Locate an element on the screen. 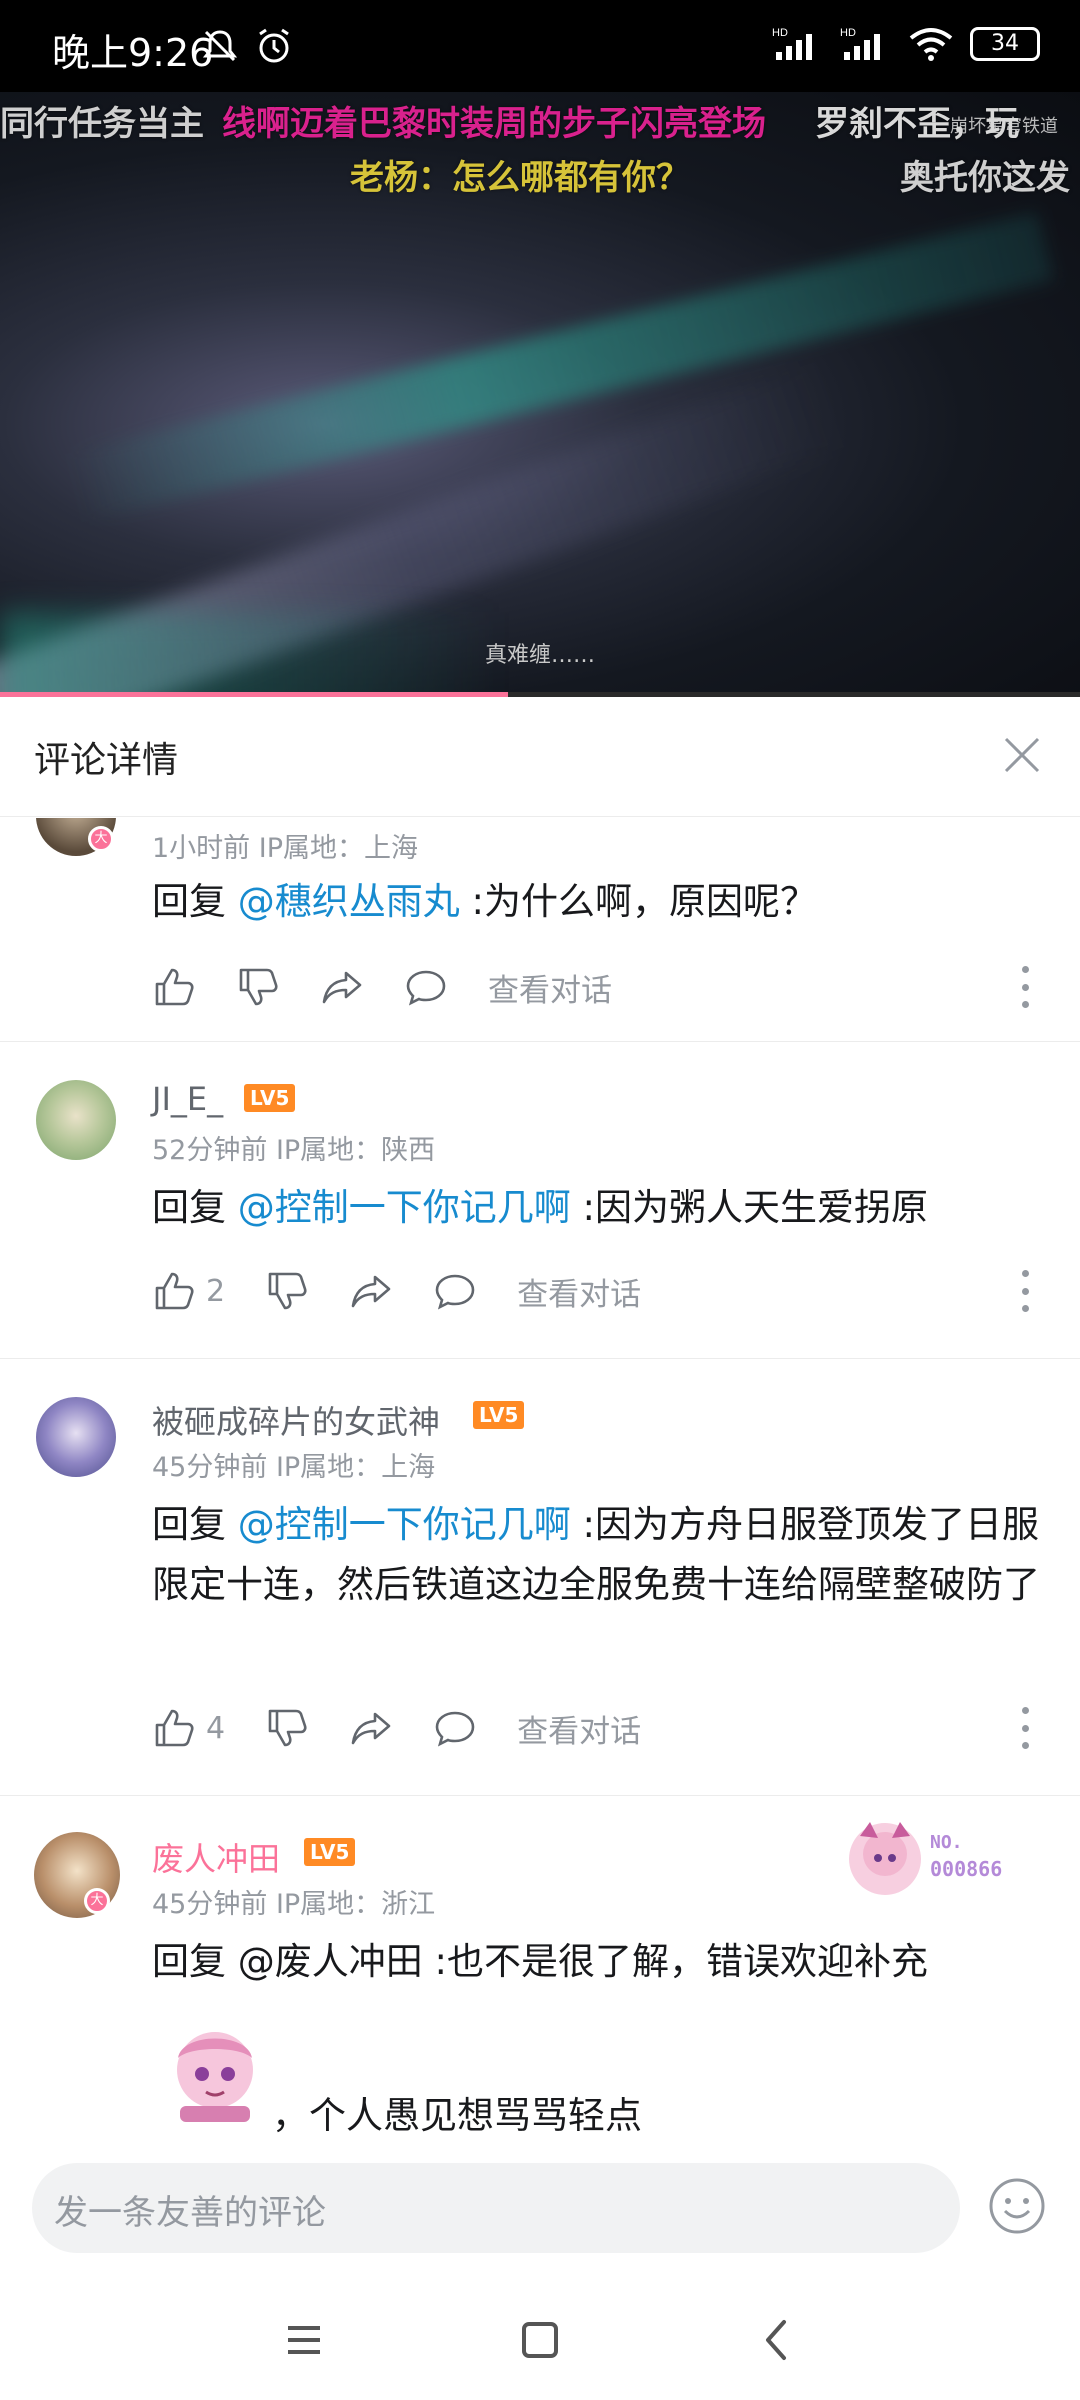 The height and width of the screenshot is (2400, 1080). comment-input-placeholder: 发一条友善的评论 is located at coordinates (190, 2213).